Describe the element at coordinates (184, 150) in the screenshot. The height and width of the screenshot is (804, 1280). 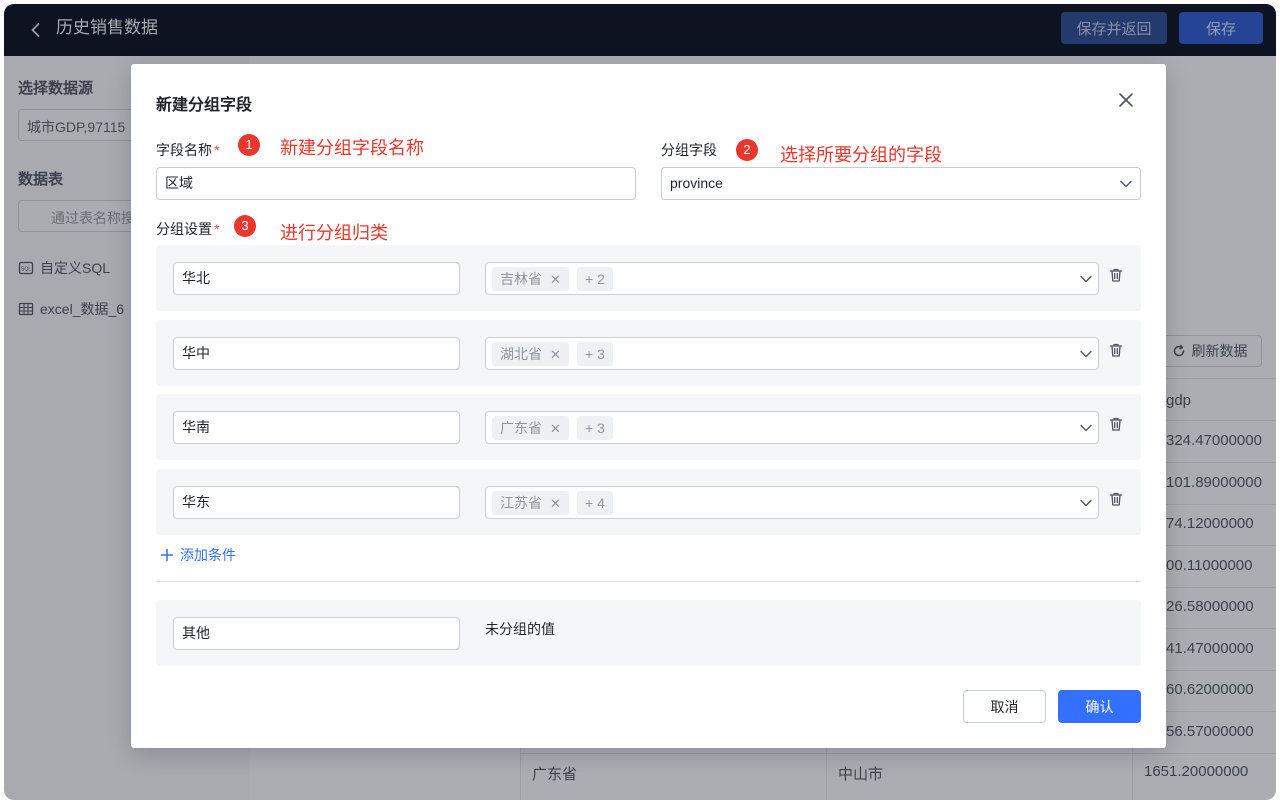
I see `field-name-label-text: 字段名称` at that location.